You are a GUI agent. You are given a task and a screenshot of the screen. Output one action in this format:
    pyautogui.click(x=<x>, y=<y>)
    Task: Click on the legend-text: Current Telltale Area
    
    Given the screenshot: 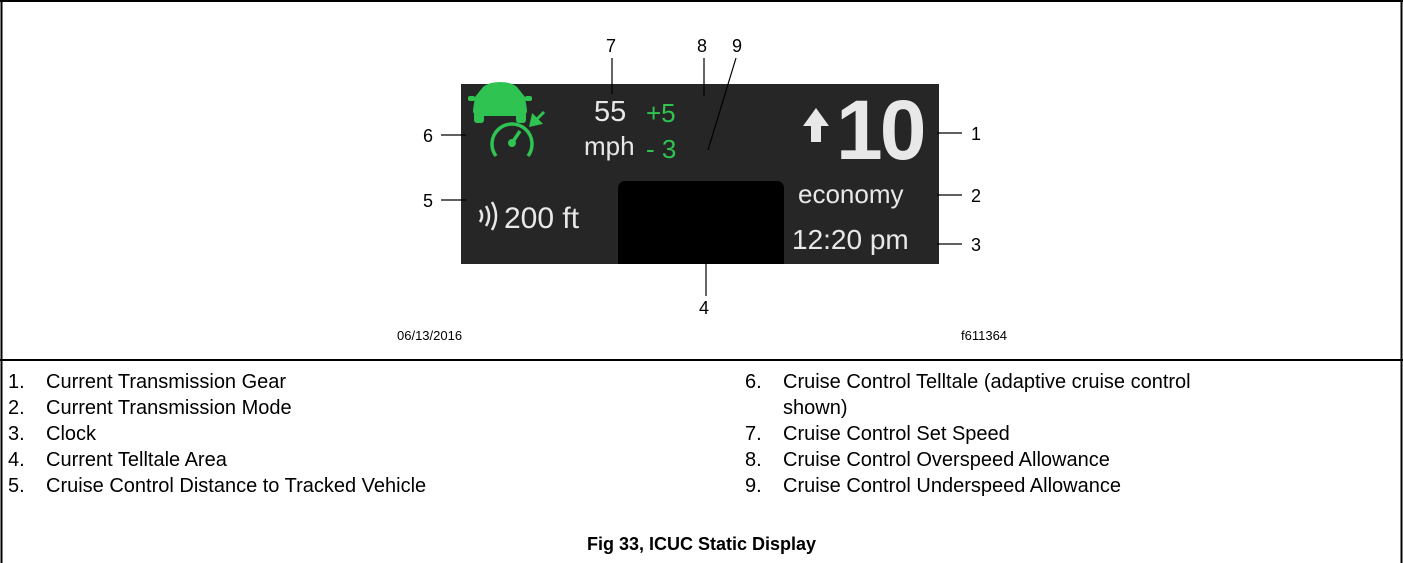 What is the action you would take?
    pyautogui.click(x=136, y=460)
    